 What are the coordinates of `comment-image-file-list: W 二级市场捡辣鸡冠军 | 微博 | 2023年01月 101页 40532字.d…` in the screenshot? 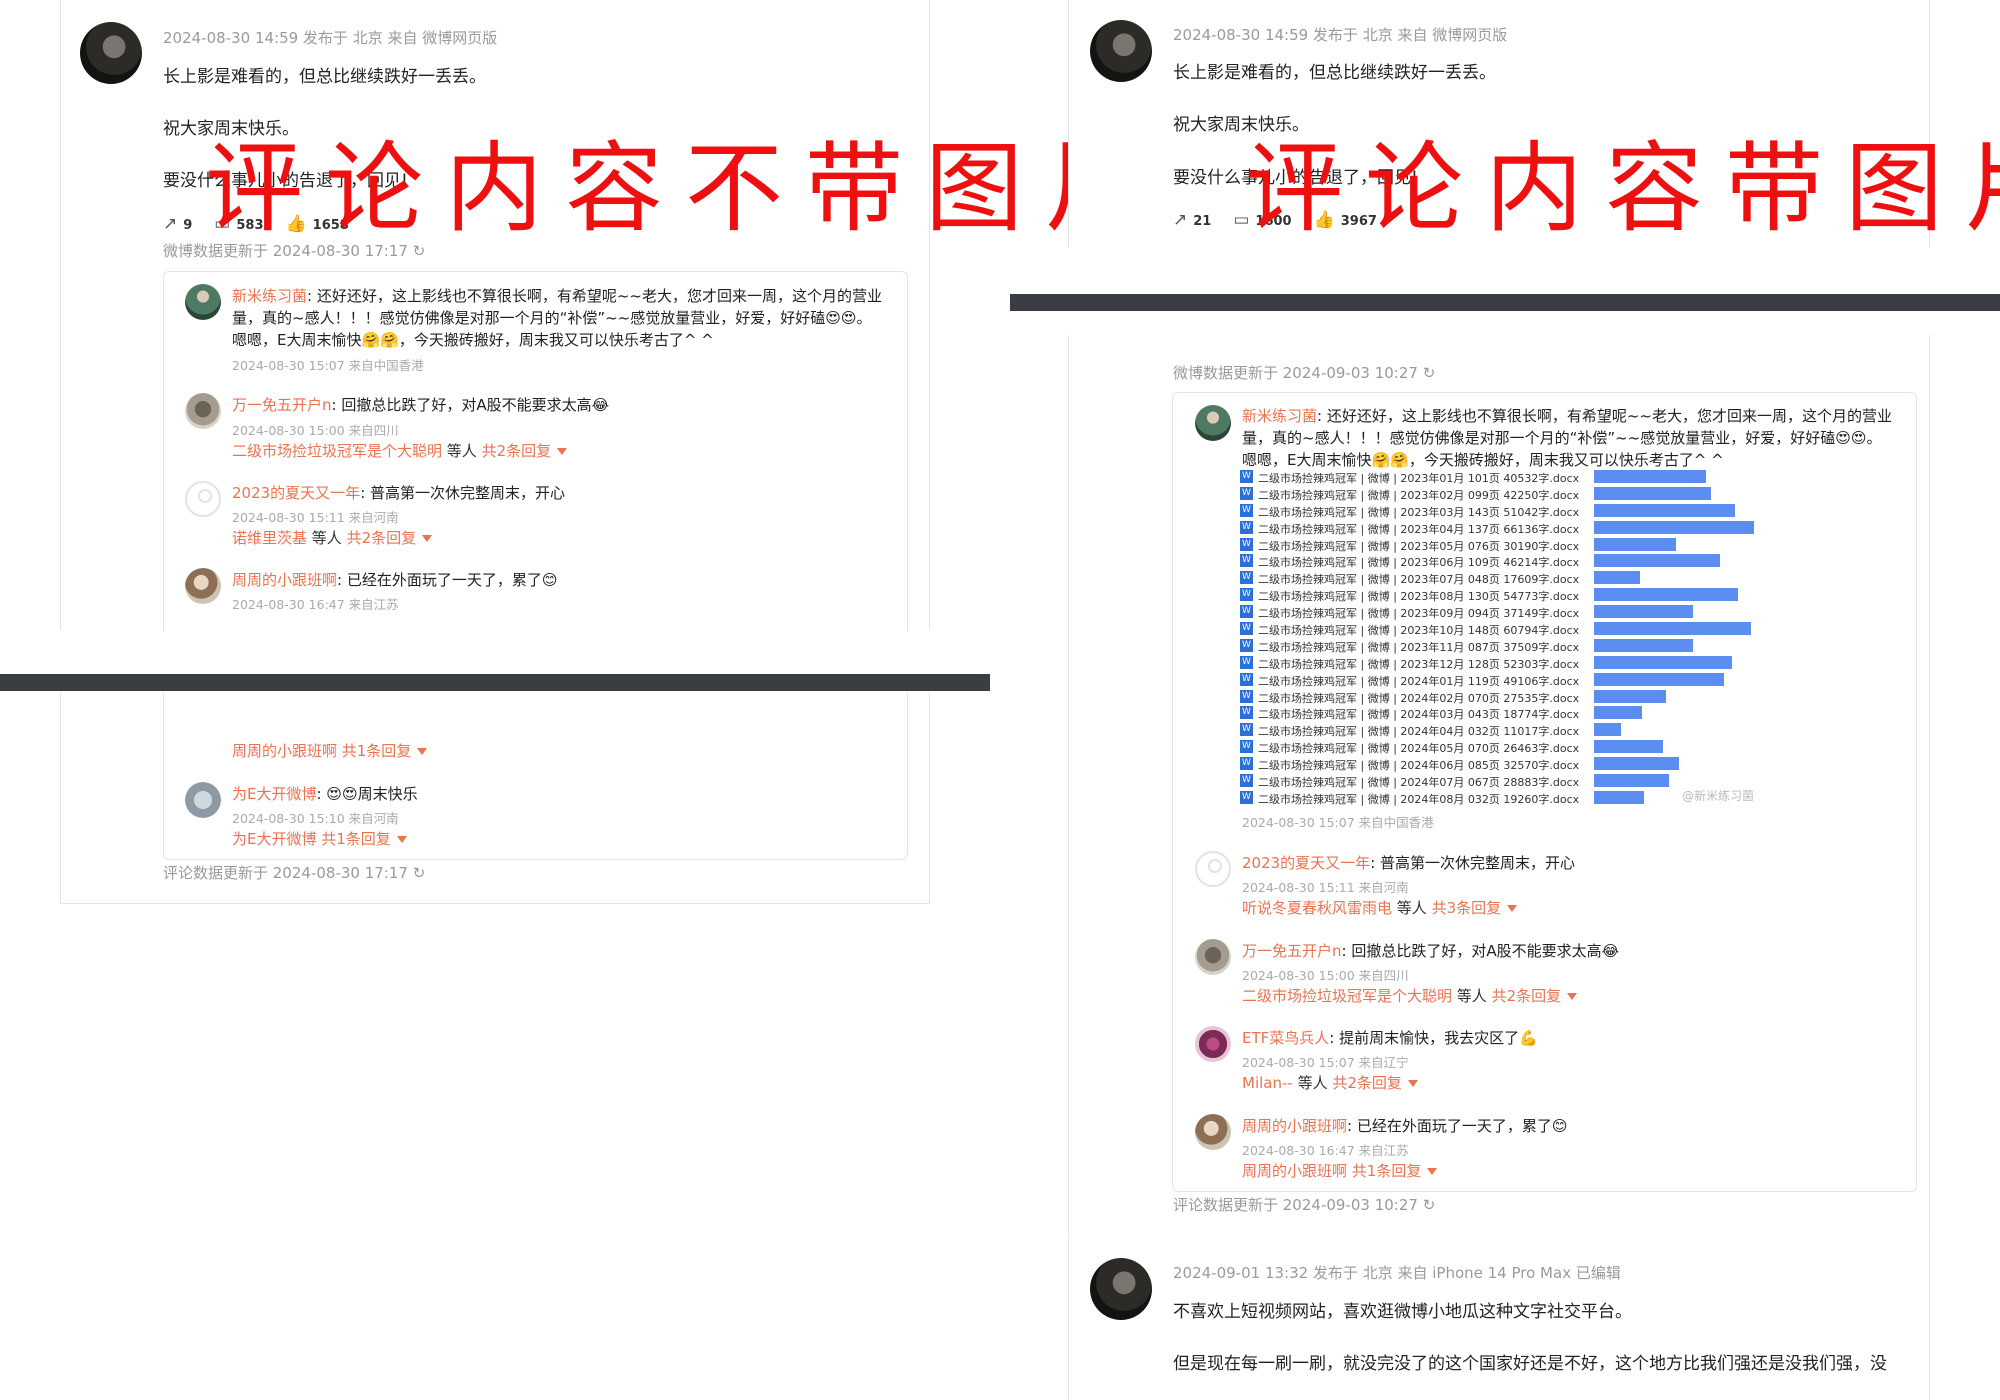 It's located at (1510, 637).